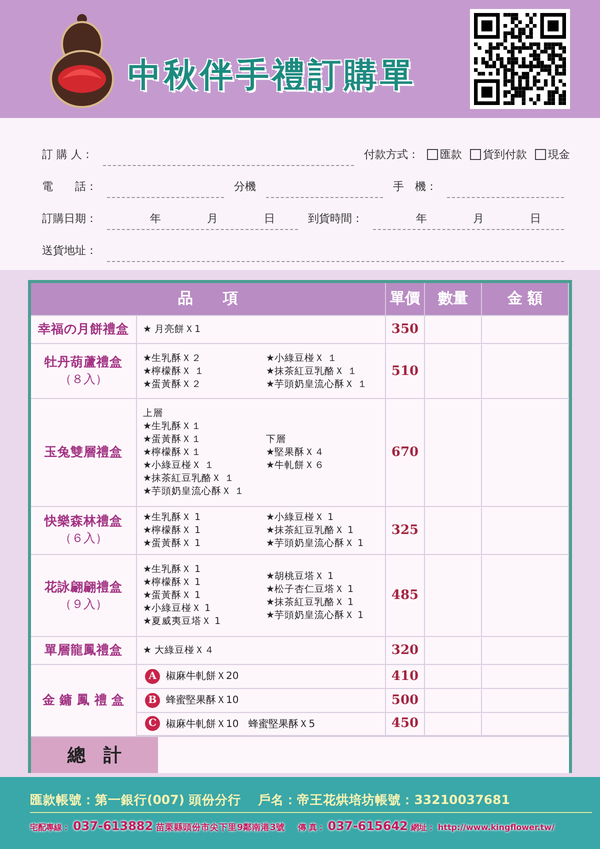 The image size is (600, 849). What do you see at coordinates (405, 677) in the screenshot?
I see `unit-price: 410` at bounding box center [405, 677].